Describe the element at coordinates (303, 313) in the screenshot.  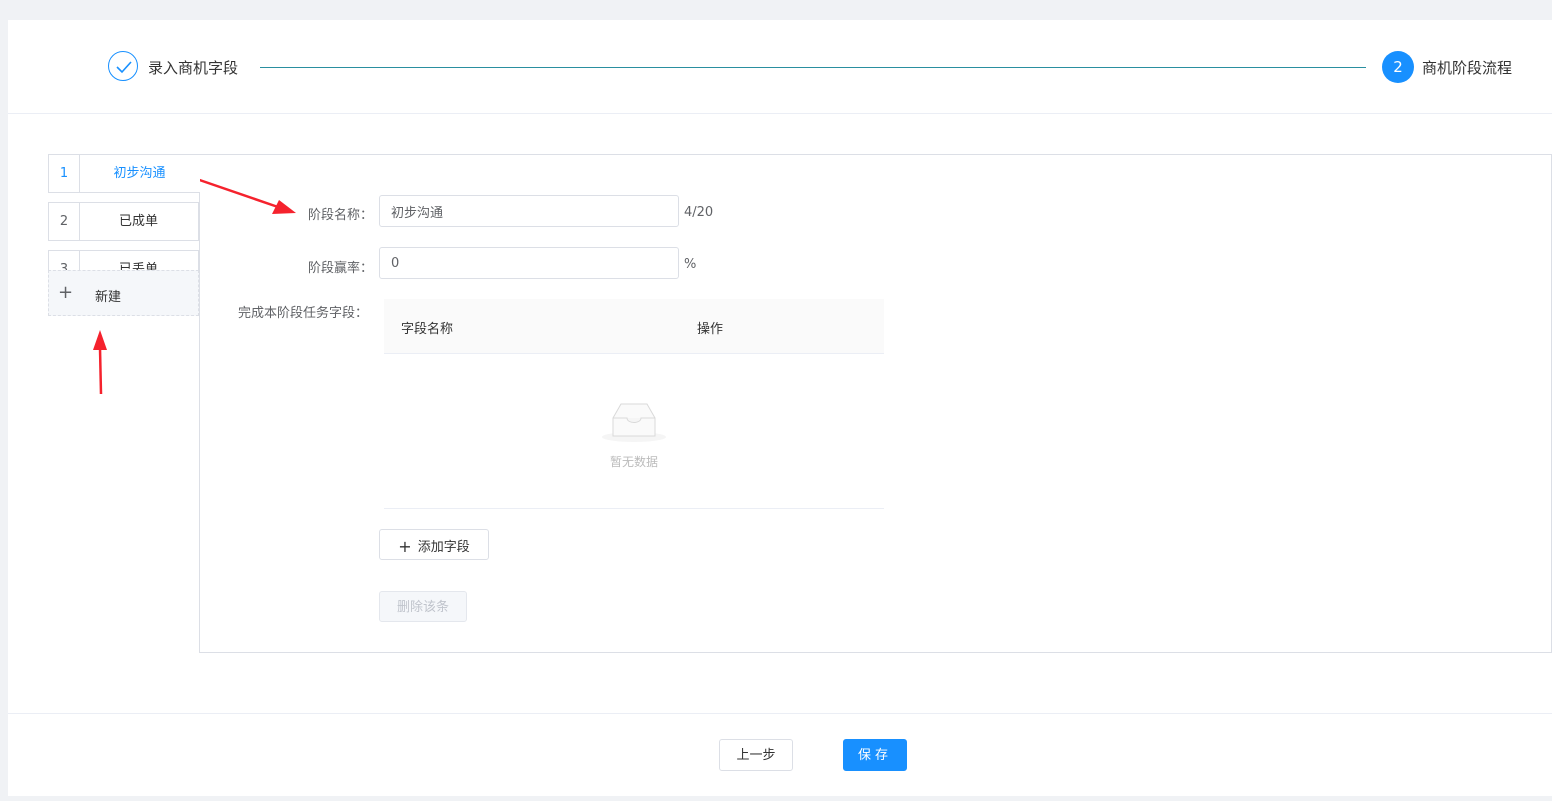
I see `tasks-fields-label: 完成本阶段任务字段：` at that location.